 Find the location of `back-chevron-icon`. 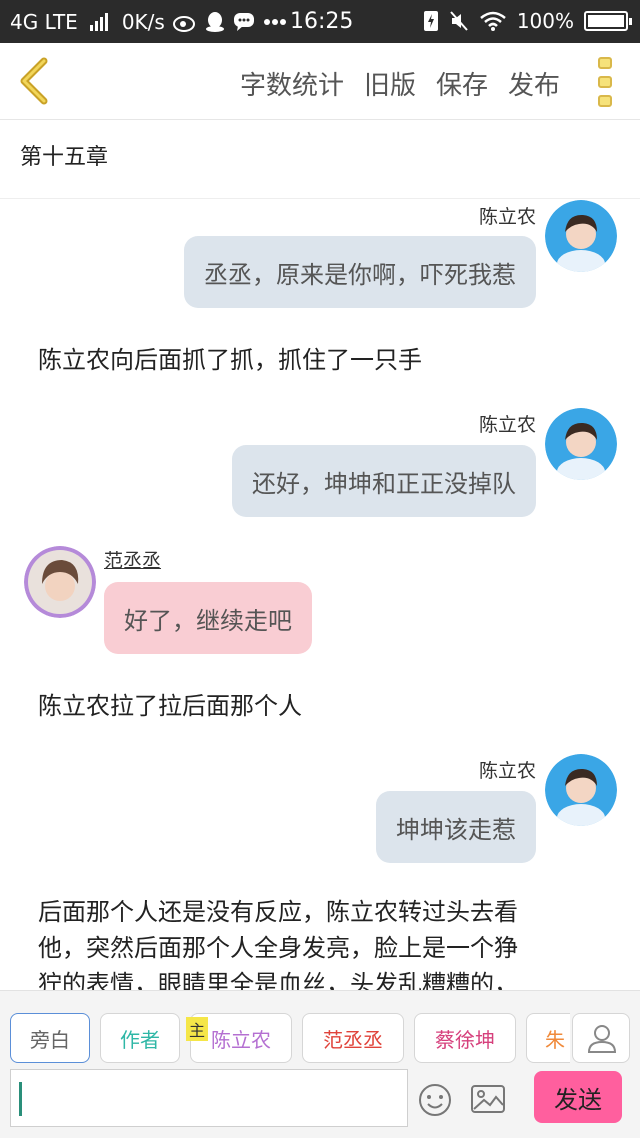

back-chevron-icon is located at coordinates (35, 81).